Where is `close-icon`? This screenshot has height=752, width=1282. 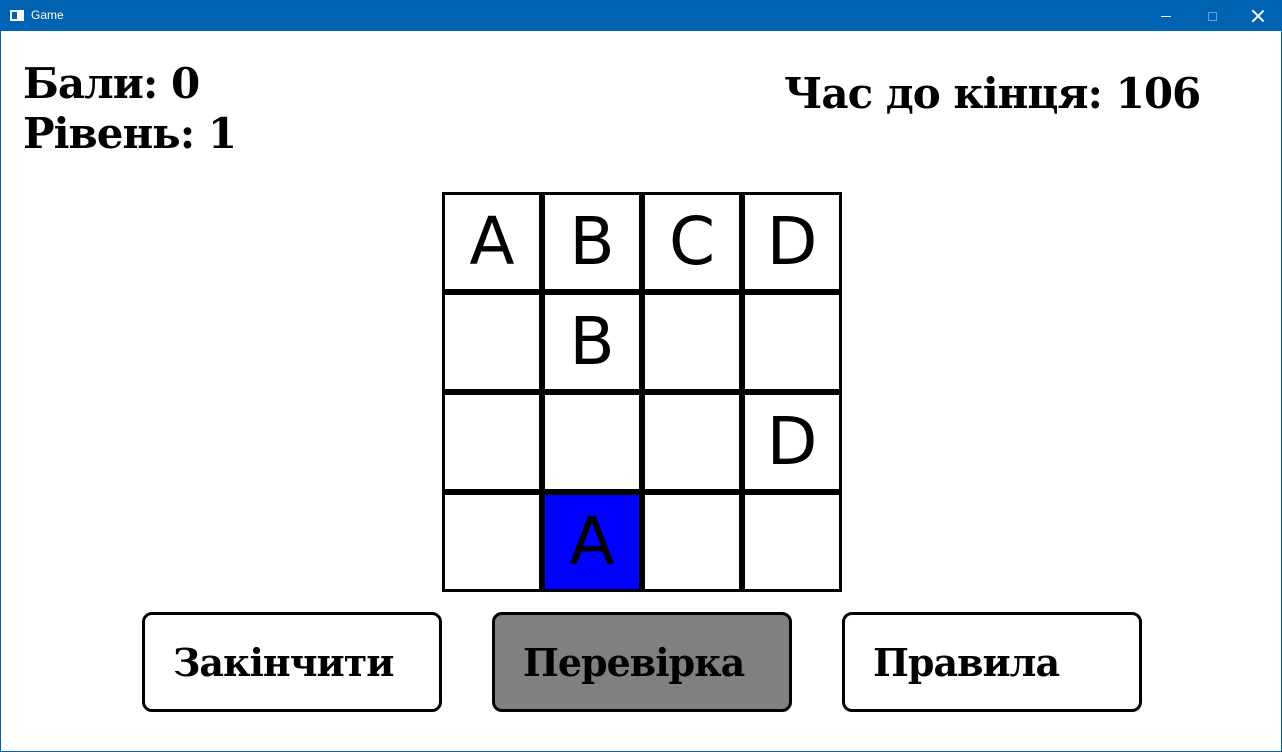
close-icon is located at coordinates (1258, 16).